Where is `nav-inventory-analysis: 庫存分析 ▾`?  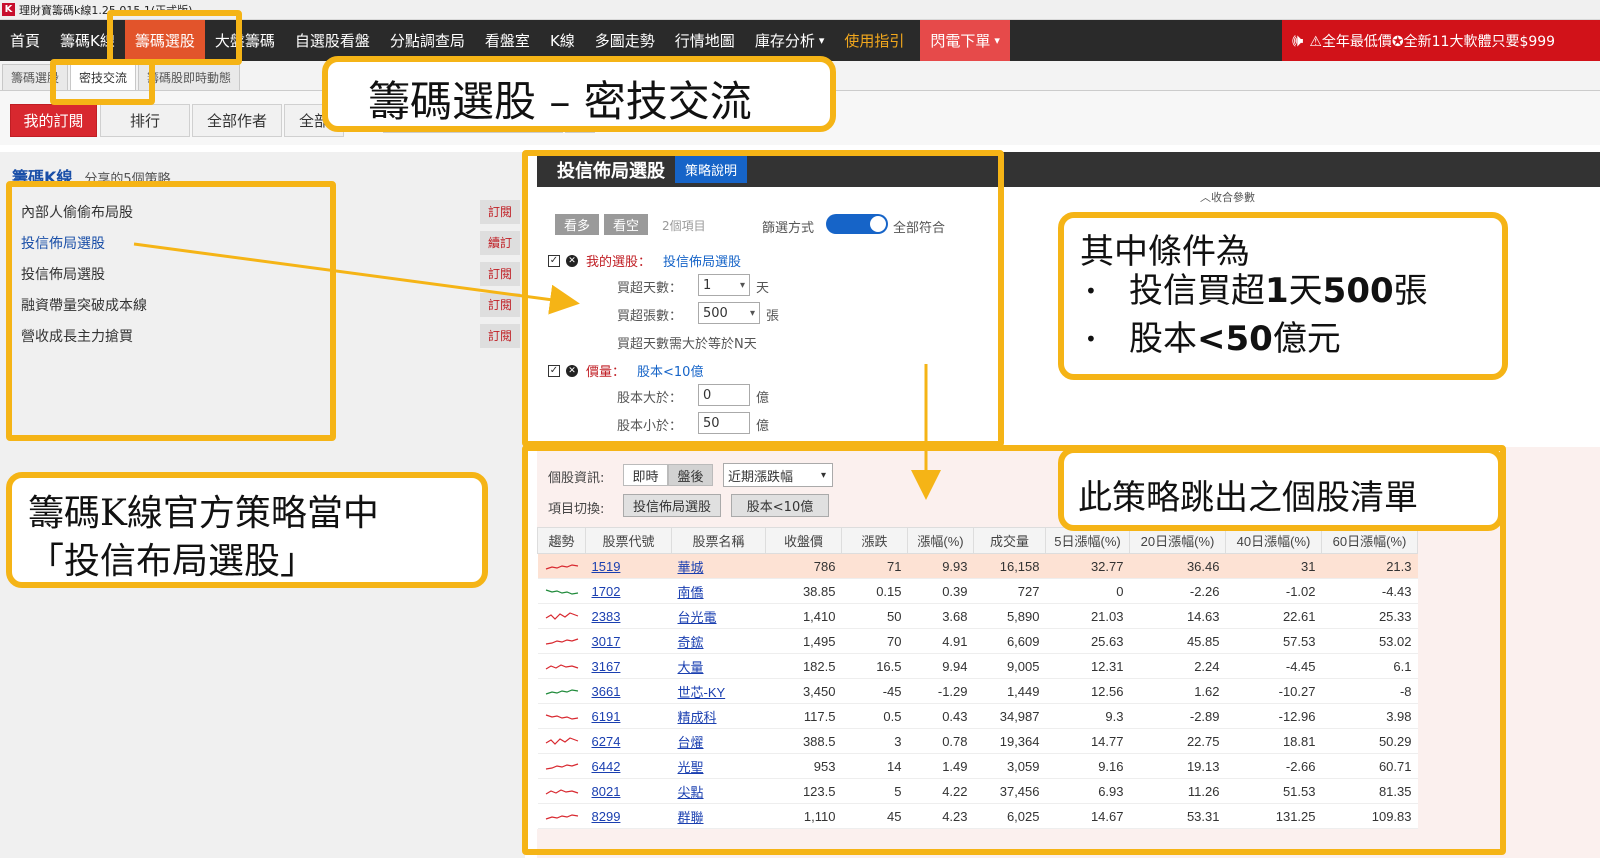 nav-inventory-analysis: 庫存分析 ▾ is located at coordinates (790, 40).